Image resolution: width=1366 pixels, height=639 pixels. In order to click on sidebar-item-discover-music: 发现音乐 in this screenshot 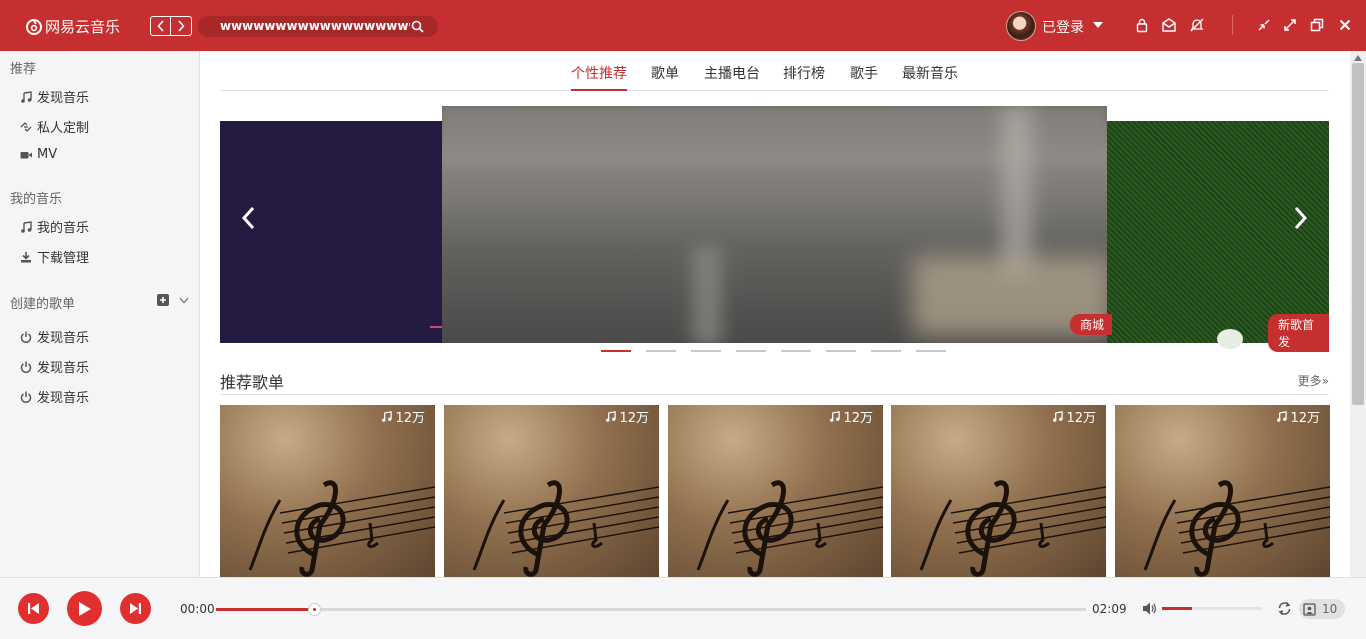, I will do `click(54, 96)`.